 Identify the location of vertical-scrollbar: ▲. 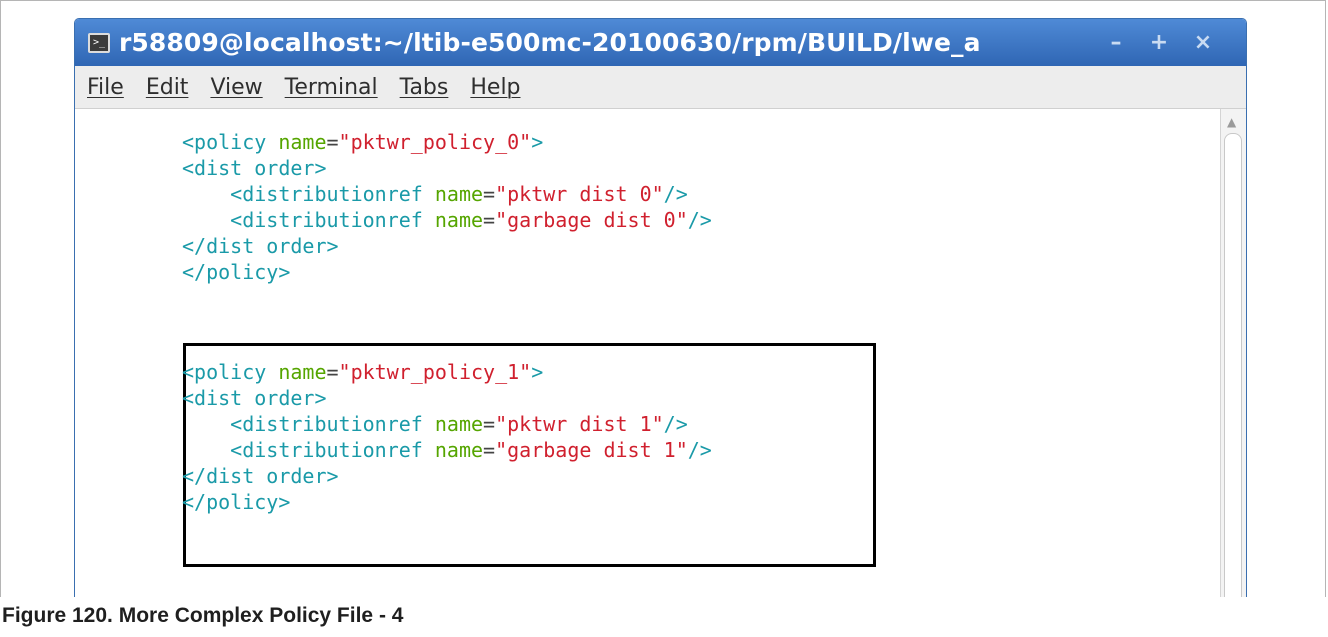
(1233, 353).